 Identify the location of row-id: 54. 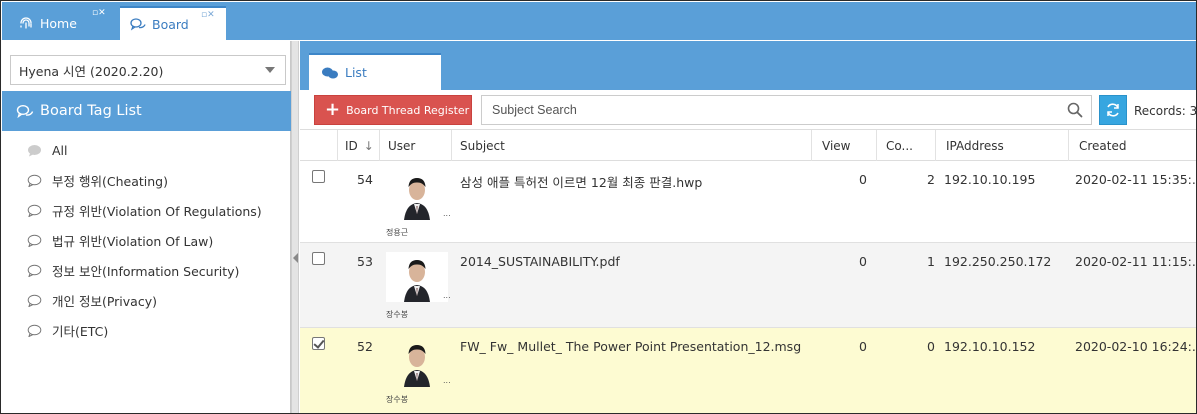
(365, 179).